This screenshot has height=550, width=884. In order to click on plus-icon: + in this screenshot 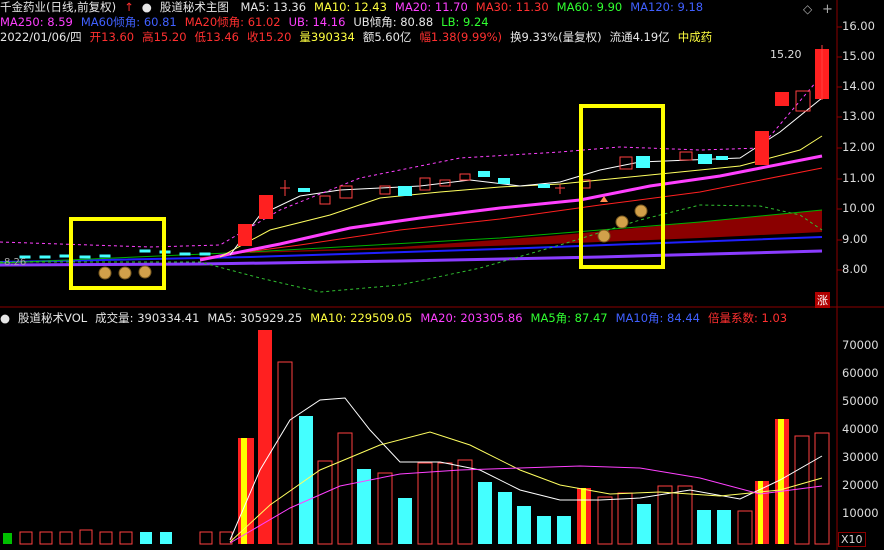, I will do `click(827, 9)`.